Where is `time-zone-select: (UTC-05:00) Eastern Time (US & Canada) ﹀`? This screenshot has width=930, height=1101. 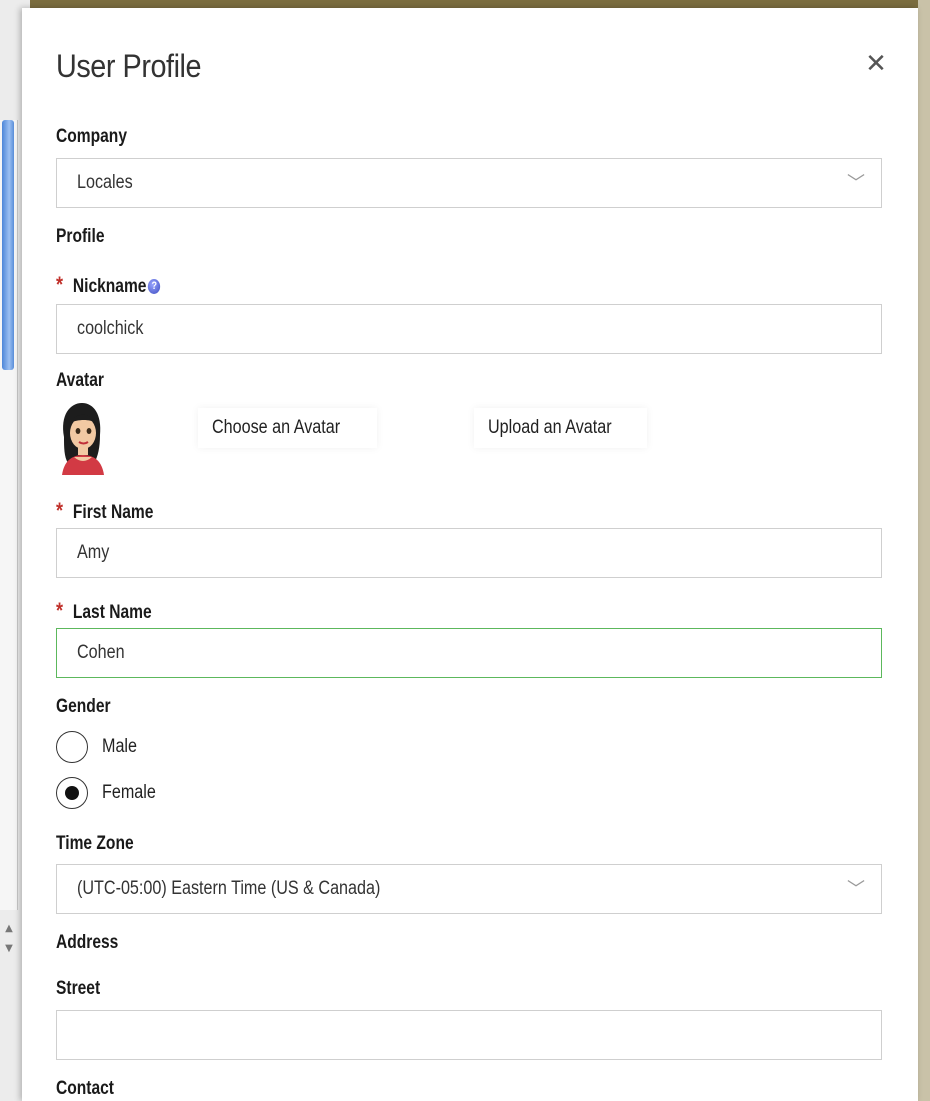
time-zone-select: (UTC-05:00) Eastern Time (US & Canada) ﹀ is located at coordinates (469, 889).